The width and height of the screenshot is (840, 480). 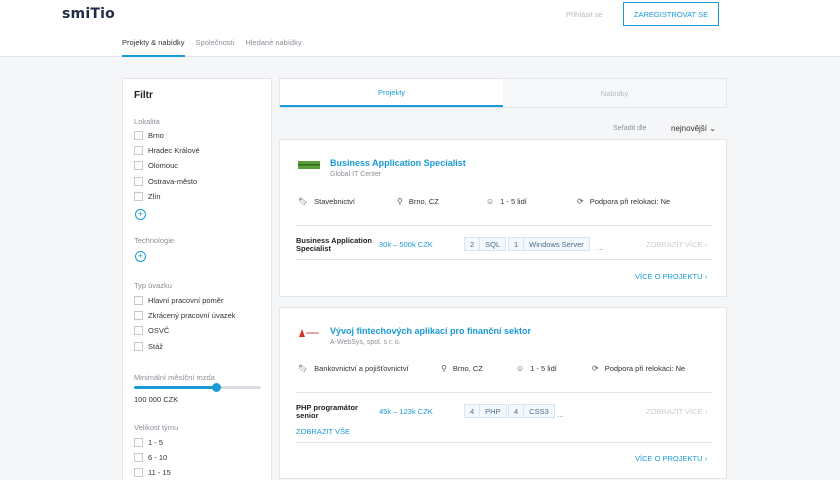 I want to click on nav-companies: Společnosti, so click(x=215, y=47).